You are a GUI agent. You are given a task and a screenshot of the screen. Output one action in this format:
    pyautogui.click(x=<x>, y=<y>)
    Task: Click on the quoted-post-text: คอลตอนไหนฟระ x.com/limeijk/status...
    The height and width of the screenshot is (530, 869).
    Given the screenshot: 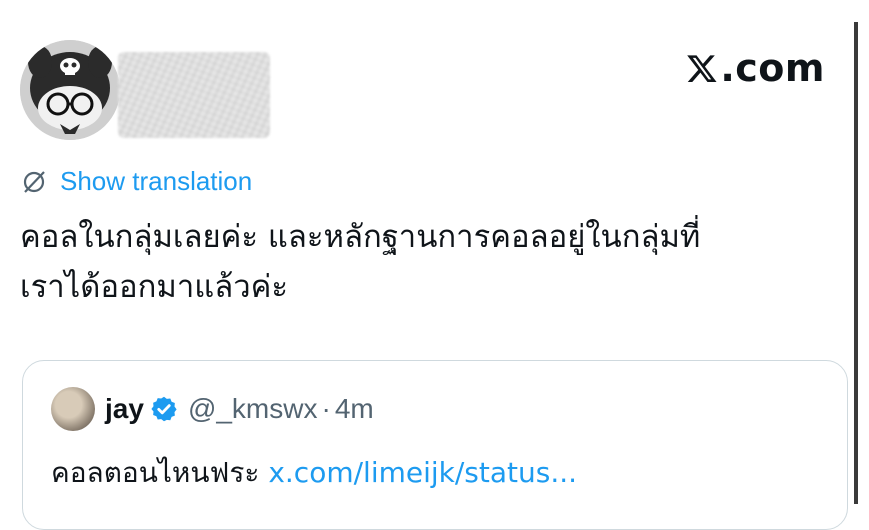 What is the action you would take?
    pyautogui.click(x=314, y=473)
    